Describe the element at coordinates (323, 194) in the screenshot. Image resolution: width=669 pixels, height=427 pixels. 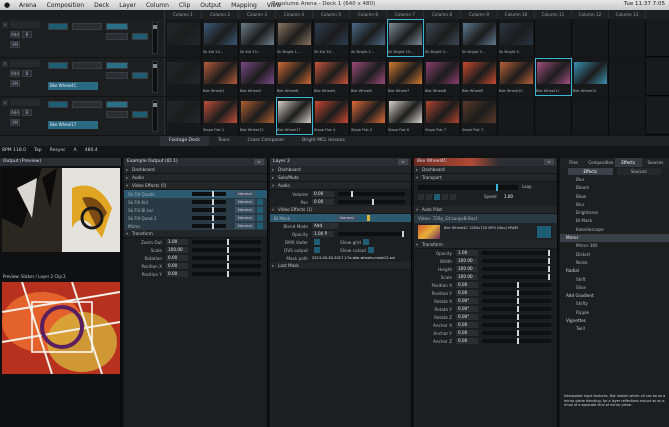
I see `volume-value: 0.00` at that location.